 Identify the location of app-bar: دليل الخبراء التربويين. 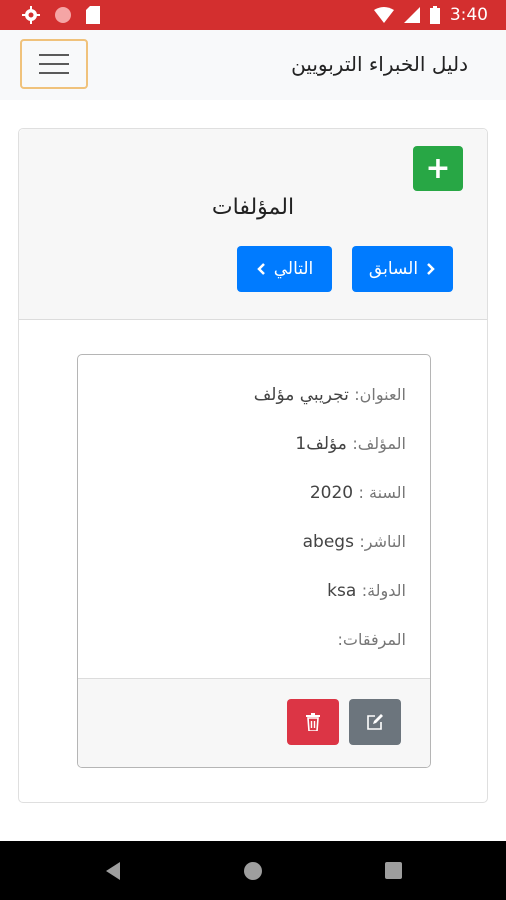
(253, 65).